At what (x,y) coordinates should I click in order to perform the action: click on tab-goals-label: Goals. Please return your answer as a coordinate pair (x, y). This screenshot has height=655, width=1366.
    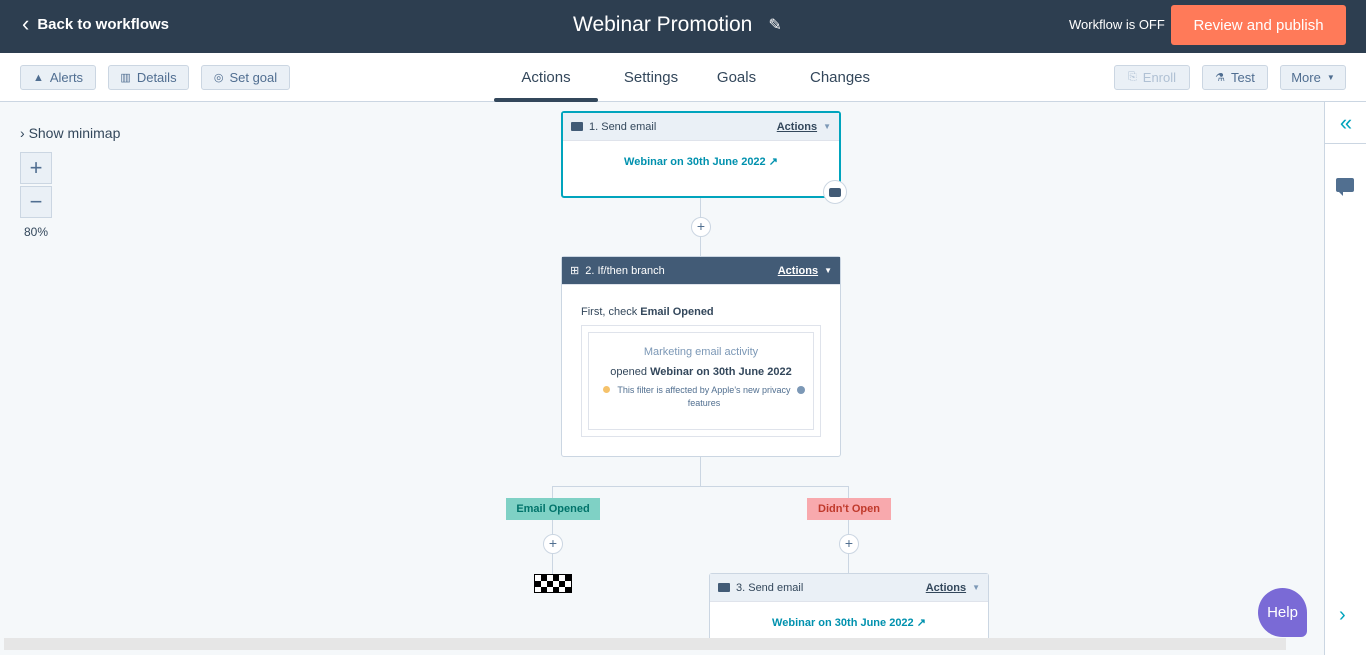
    Looking at the image, I should click on (736, 77).